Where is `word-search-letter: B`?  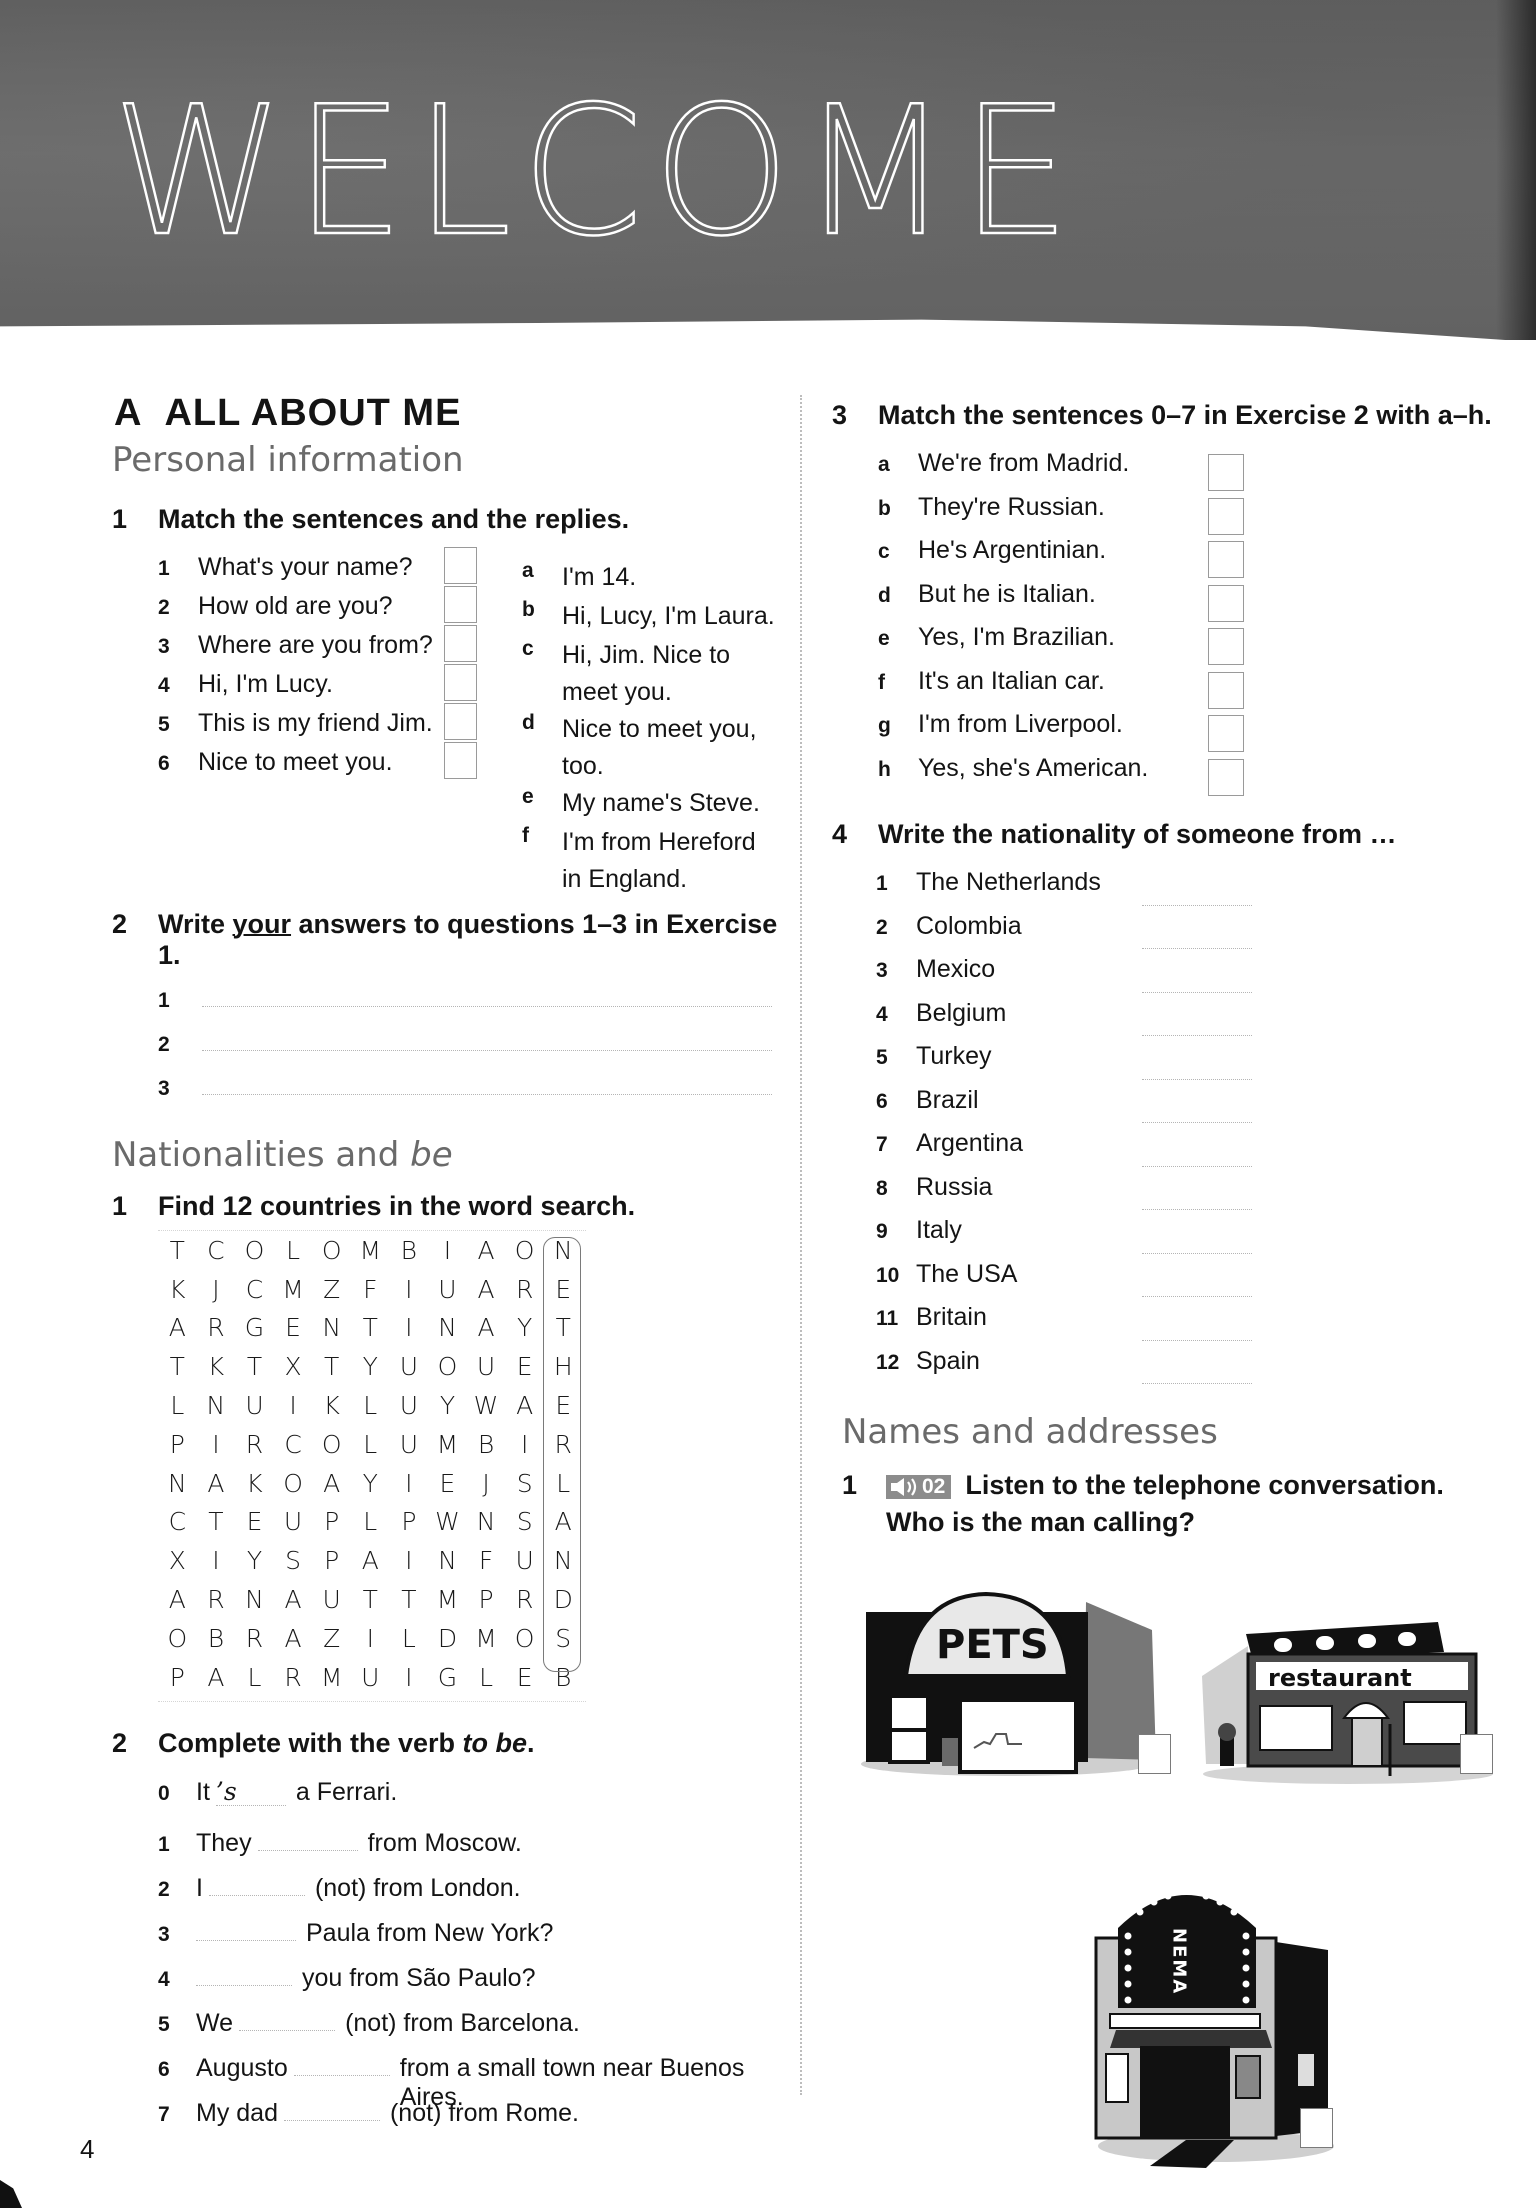 word-search-letter: B is located at coordinates (409, 1250).